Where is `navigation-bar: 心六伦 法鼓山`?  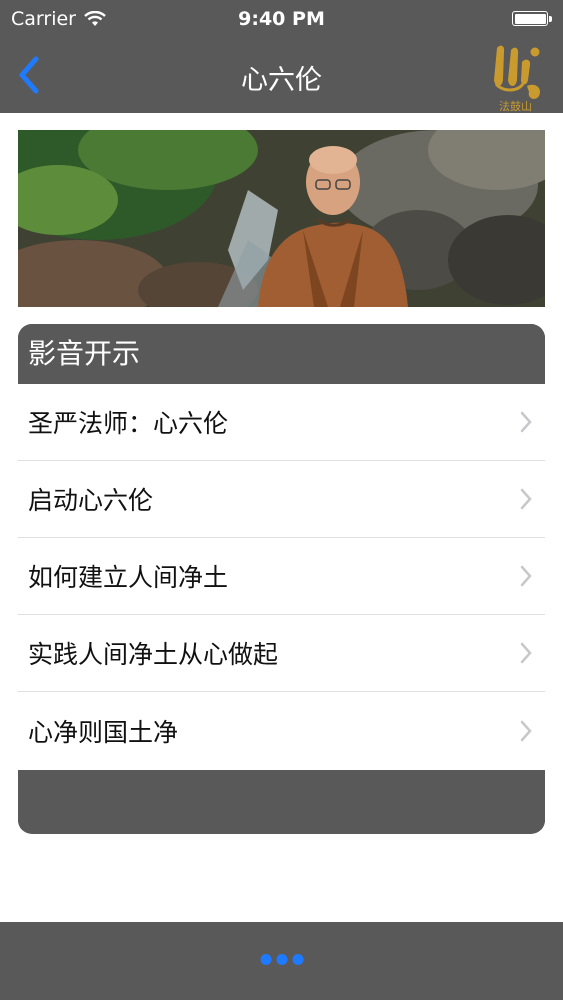
navigation-bar: 心六伦 法鼓山 is located at coordinates (281, 75).